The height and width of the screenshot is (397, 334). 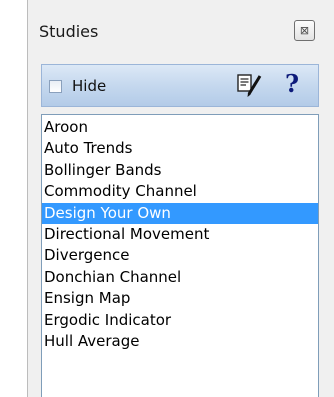 I want to click on hide-checkbox-control: Hide, so click(x=77, y=86).